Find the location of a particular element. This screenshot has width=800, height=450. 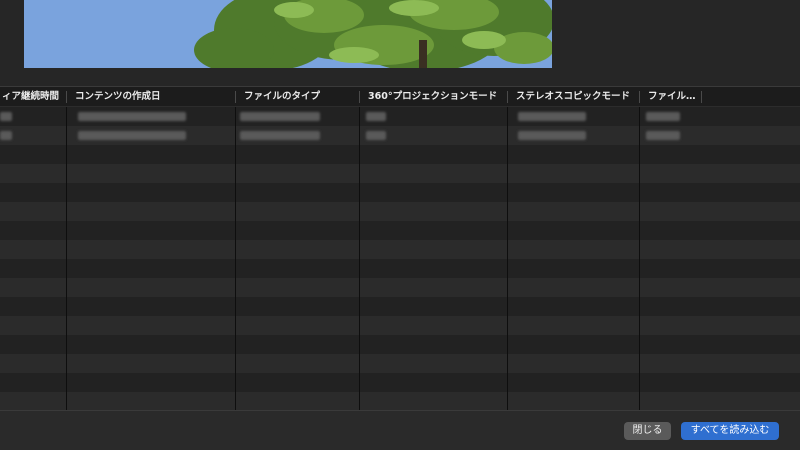

preview-image is located at coordinates (288, 34).